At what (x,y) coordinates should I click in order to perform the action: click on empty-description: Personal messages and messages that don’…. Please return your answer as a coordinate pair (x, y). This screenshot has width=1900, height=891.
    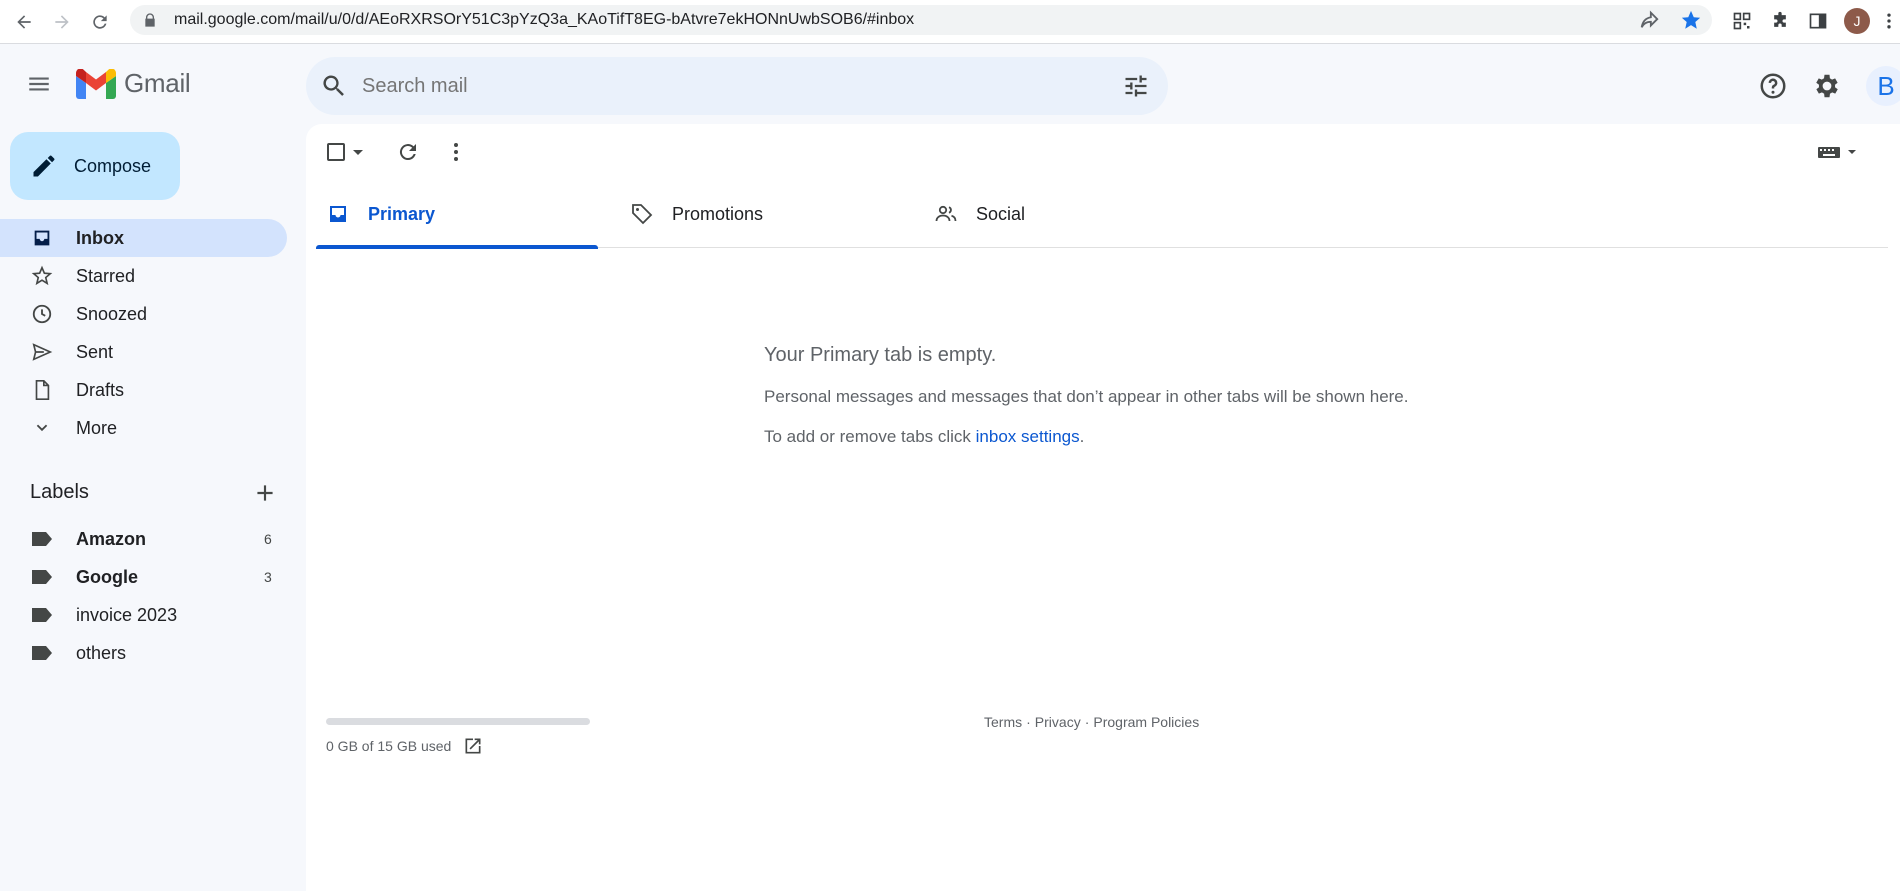
    Looking at the image, I should click on (1086, 396).